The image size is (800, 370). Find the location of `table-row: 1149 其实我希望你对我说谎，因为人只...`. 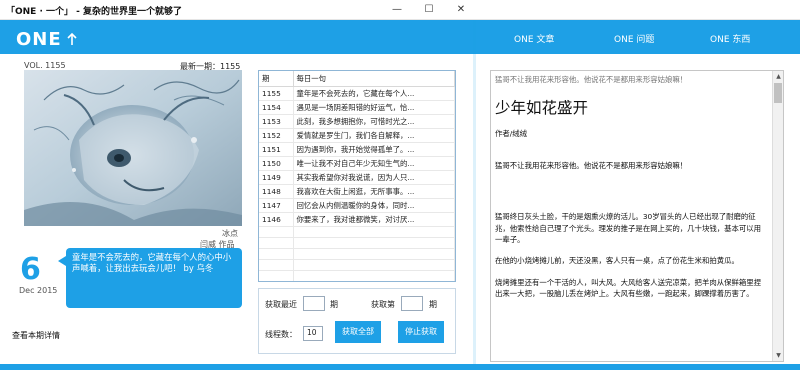

table-row: 1149 其实我希望你对我说谎，因为人只... is located at coordinates (357, 177).